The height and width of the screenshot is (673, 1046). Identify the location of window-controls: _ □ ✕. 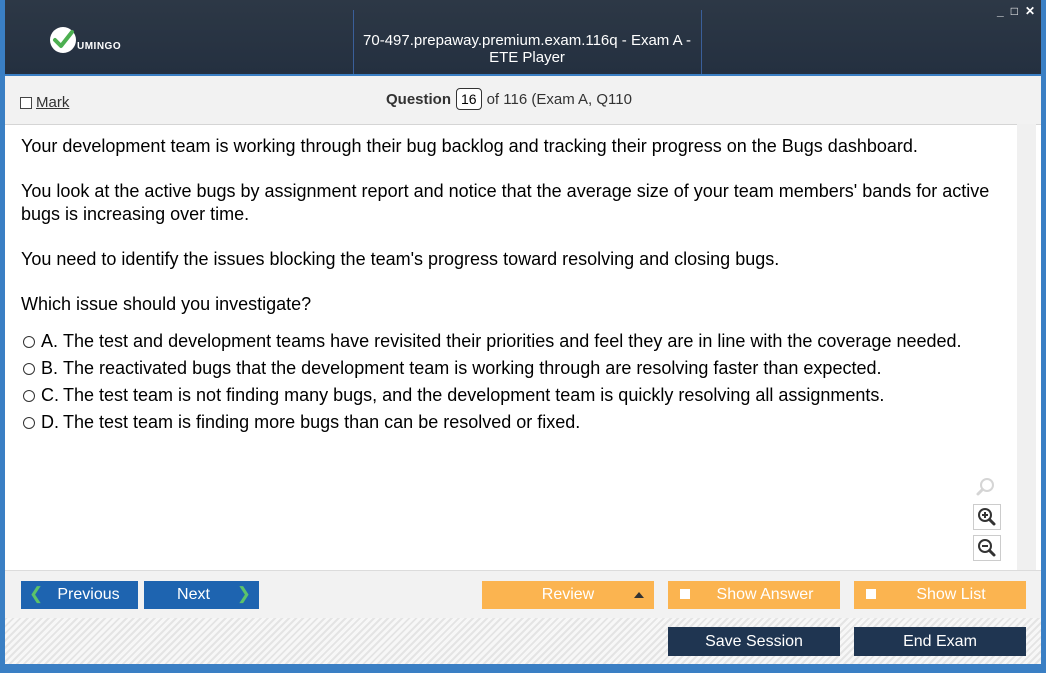
(1016, 11).